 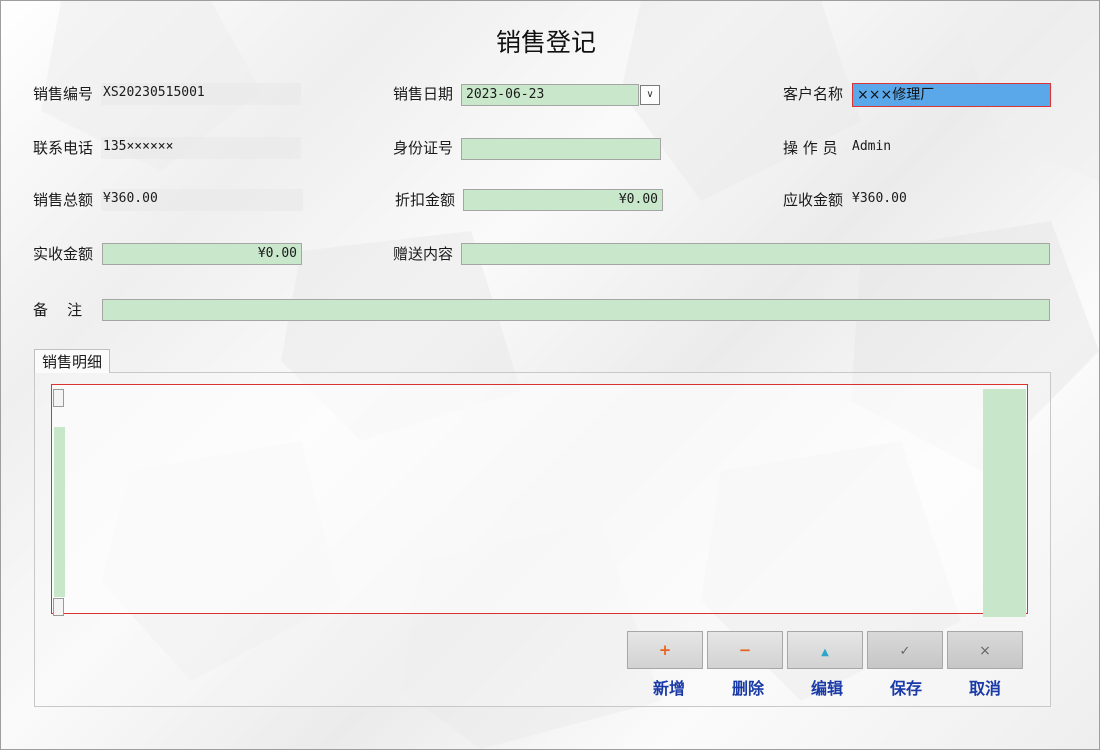 I want to click on date-dropdown-button: ∨, so click(x=650, y=95).